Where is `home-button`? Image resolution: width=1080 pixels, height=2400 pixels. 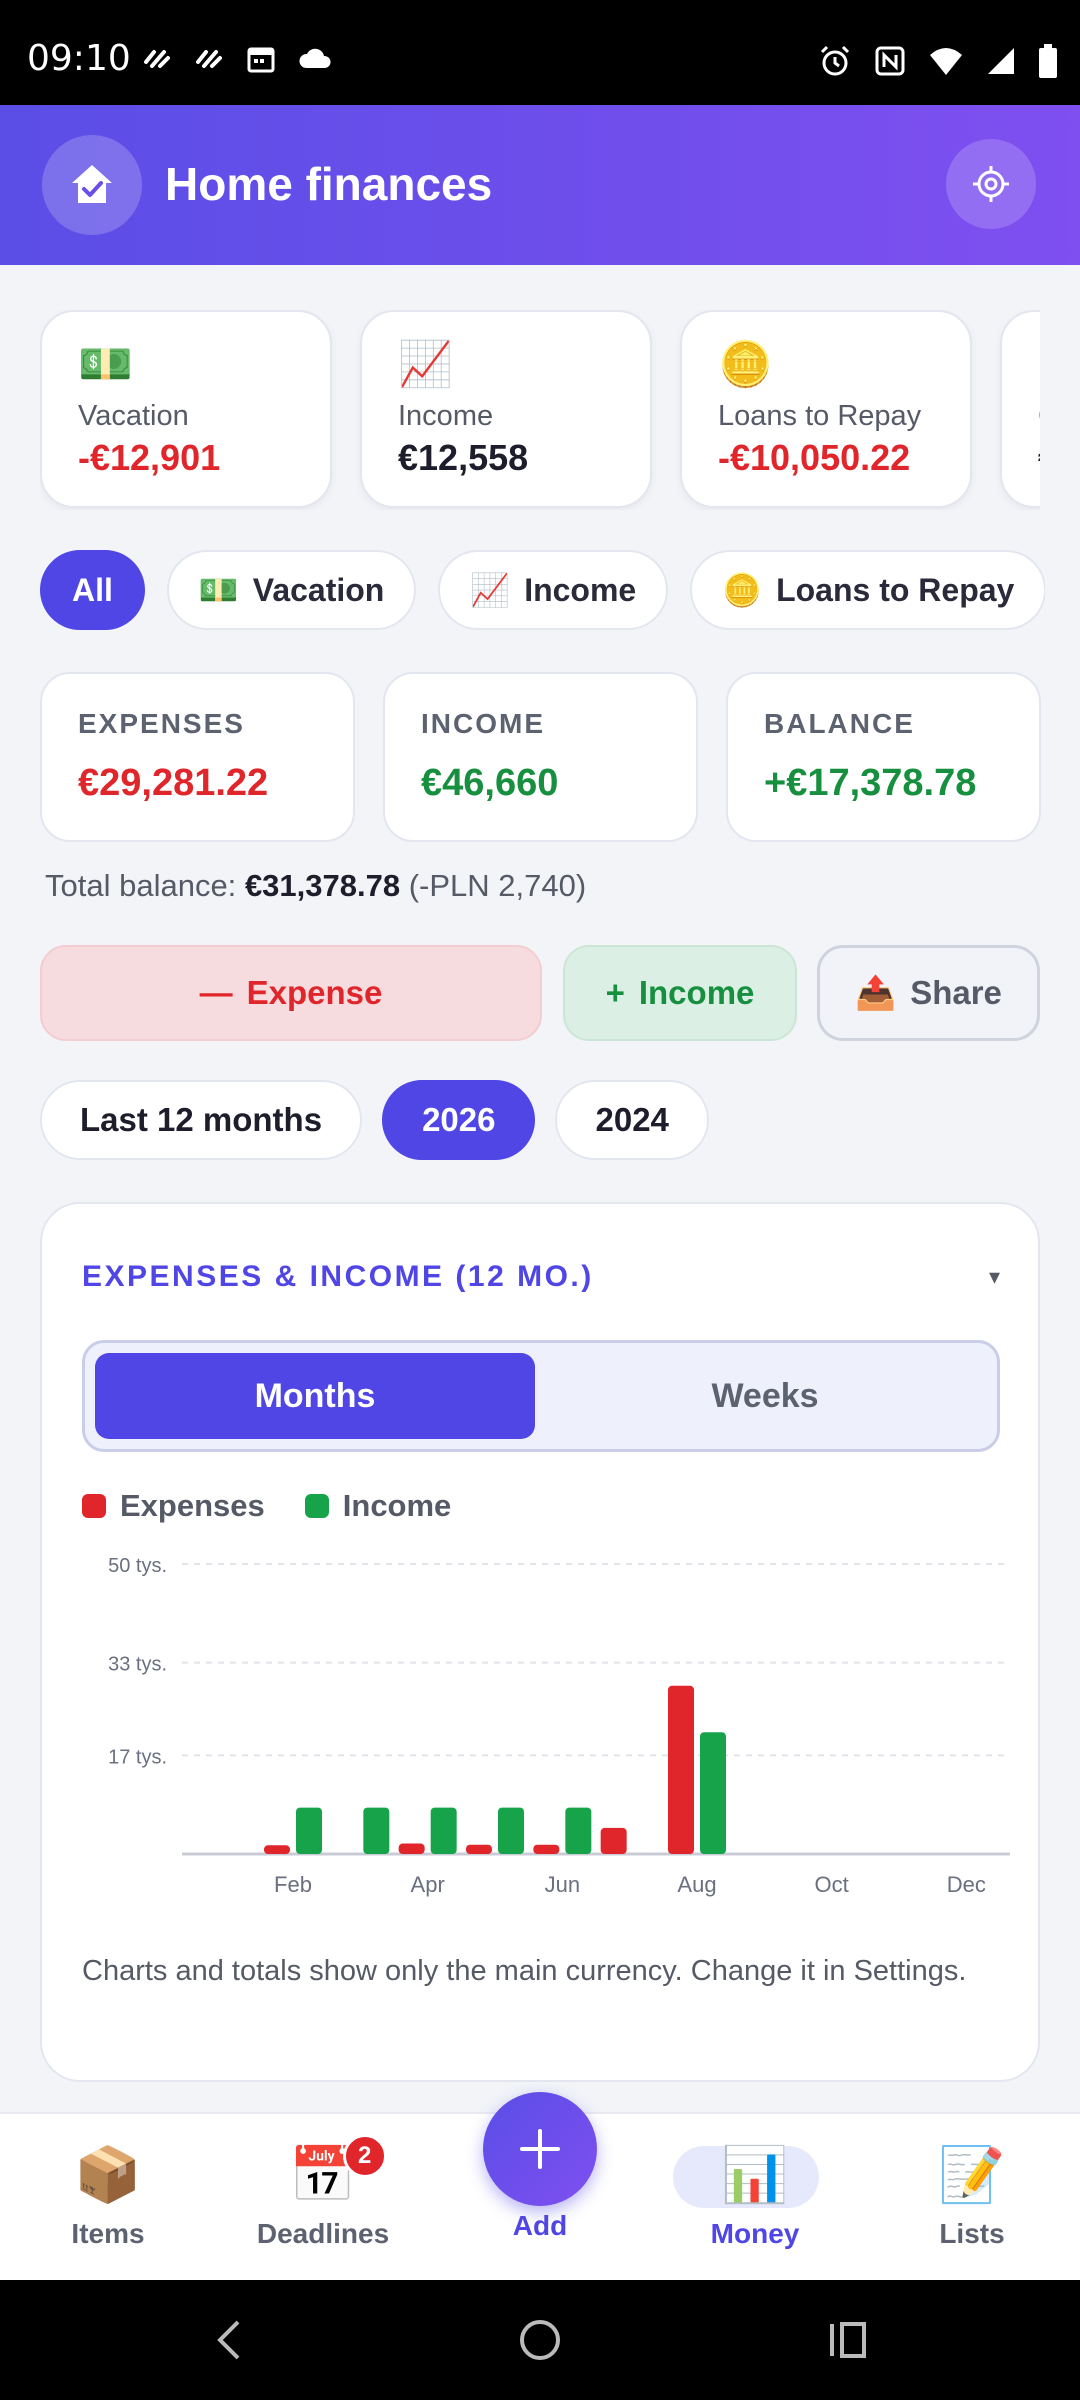
home-button is located at coordinates (92, 185).